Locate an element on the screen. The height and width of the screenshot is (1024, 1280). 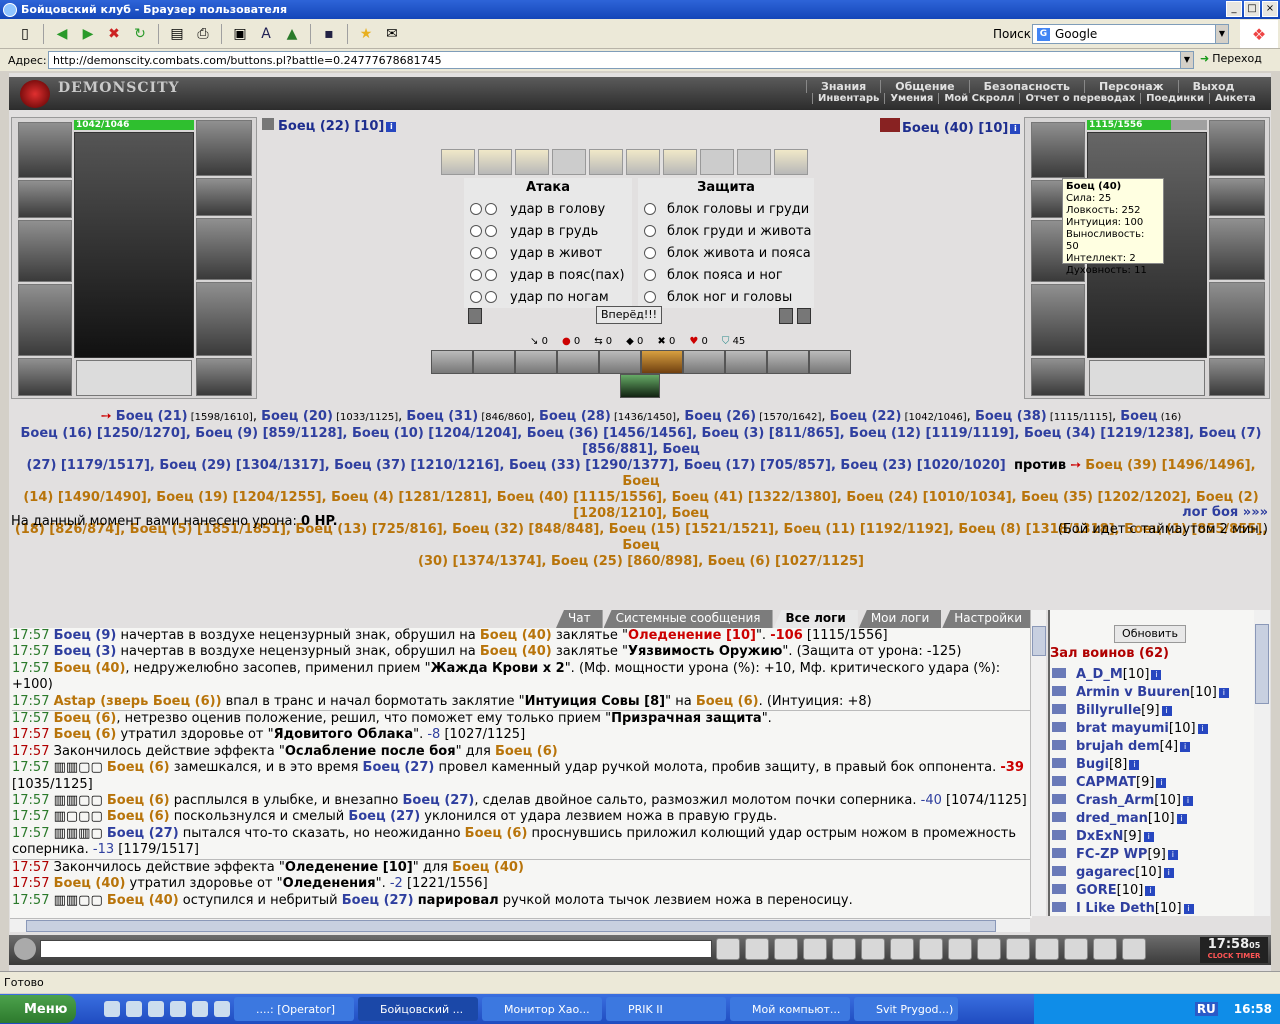
user-name: Armin v Buuren is located at coordinates (1133, 692).